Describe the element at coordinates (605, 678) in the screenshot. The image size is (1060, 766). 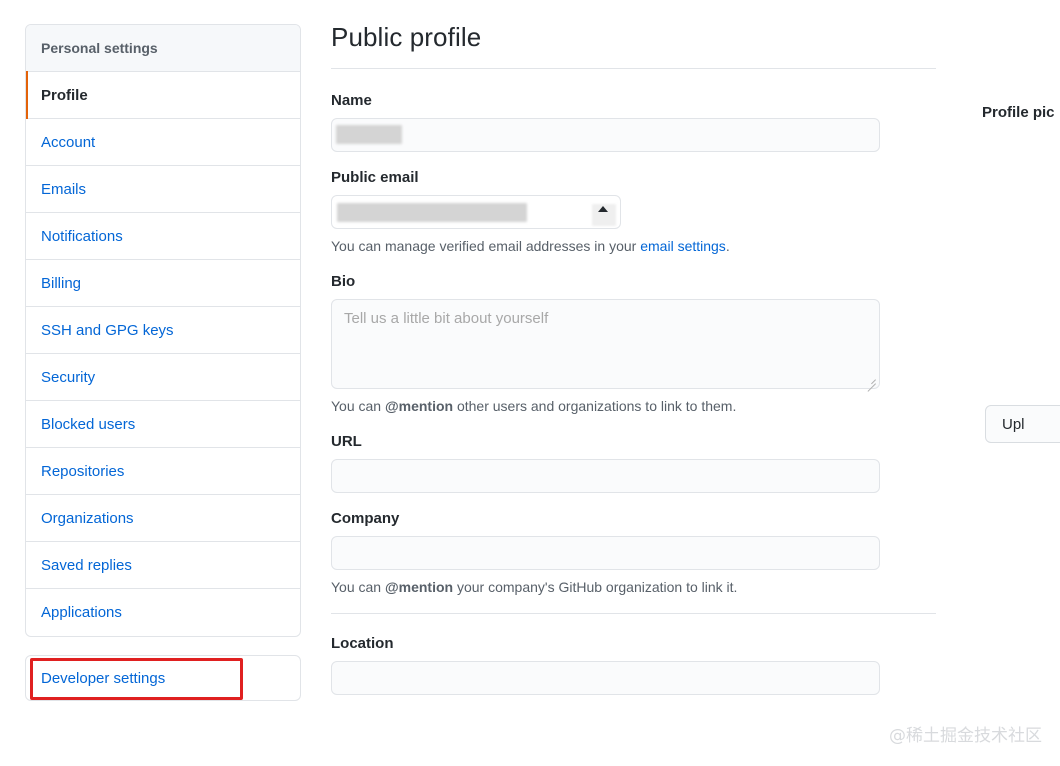
I see `location-input` at that location.